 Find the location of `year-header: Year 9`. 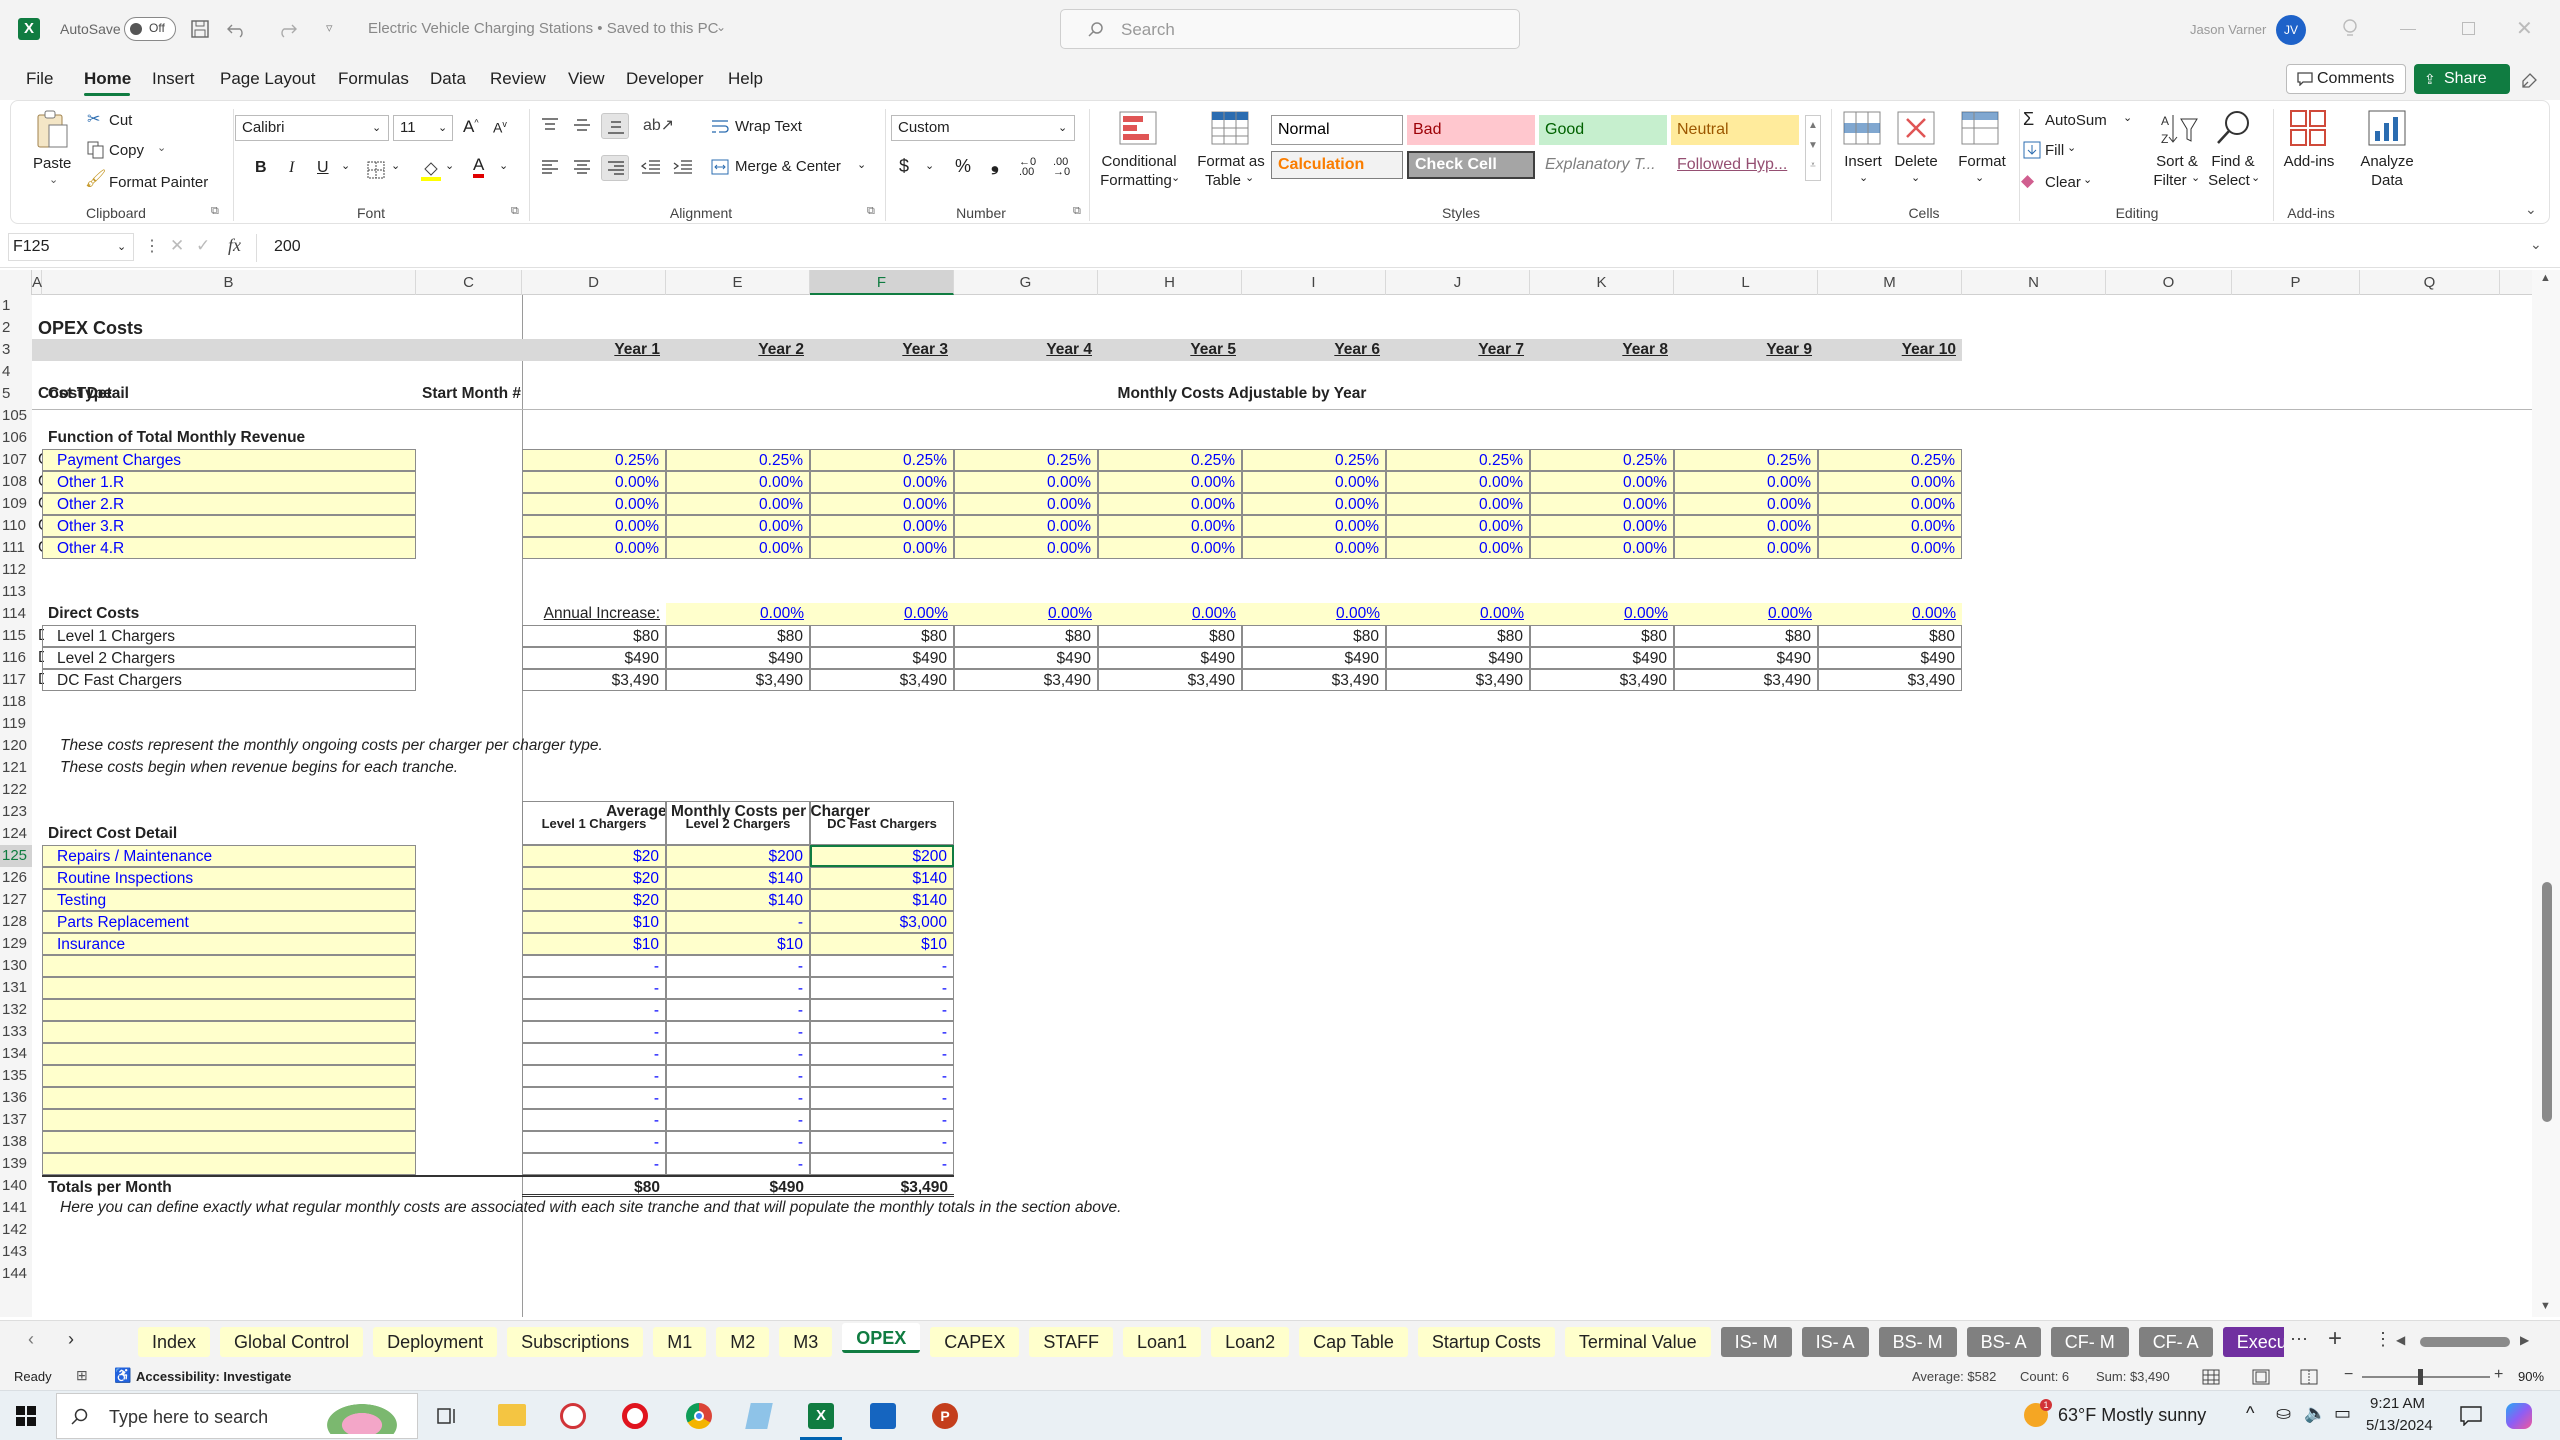

year-header: Year 9 is located at coordinates (1746, 350).